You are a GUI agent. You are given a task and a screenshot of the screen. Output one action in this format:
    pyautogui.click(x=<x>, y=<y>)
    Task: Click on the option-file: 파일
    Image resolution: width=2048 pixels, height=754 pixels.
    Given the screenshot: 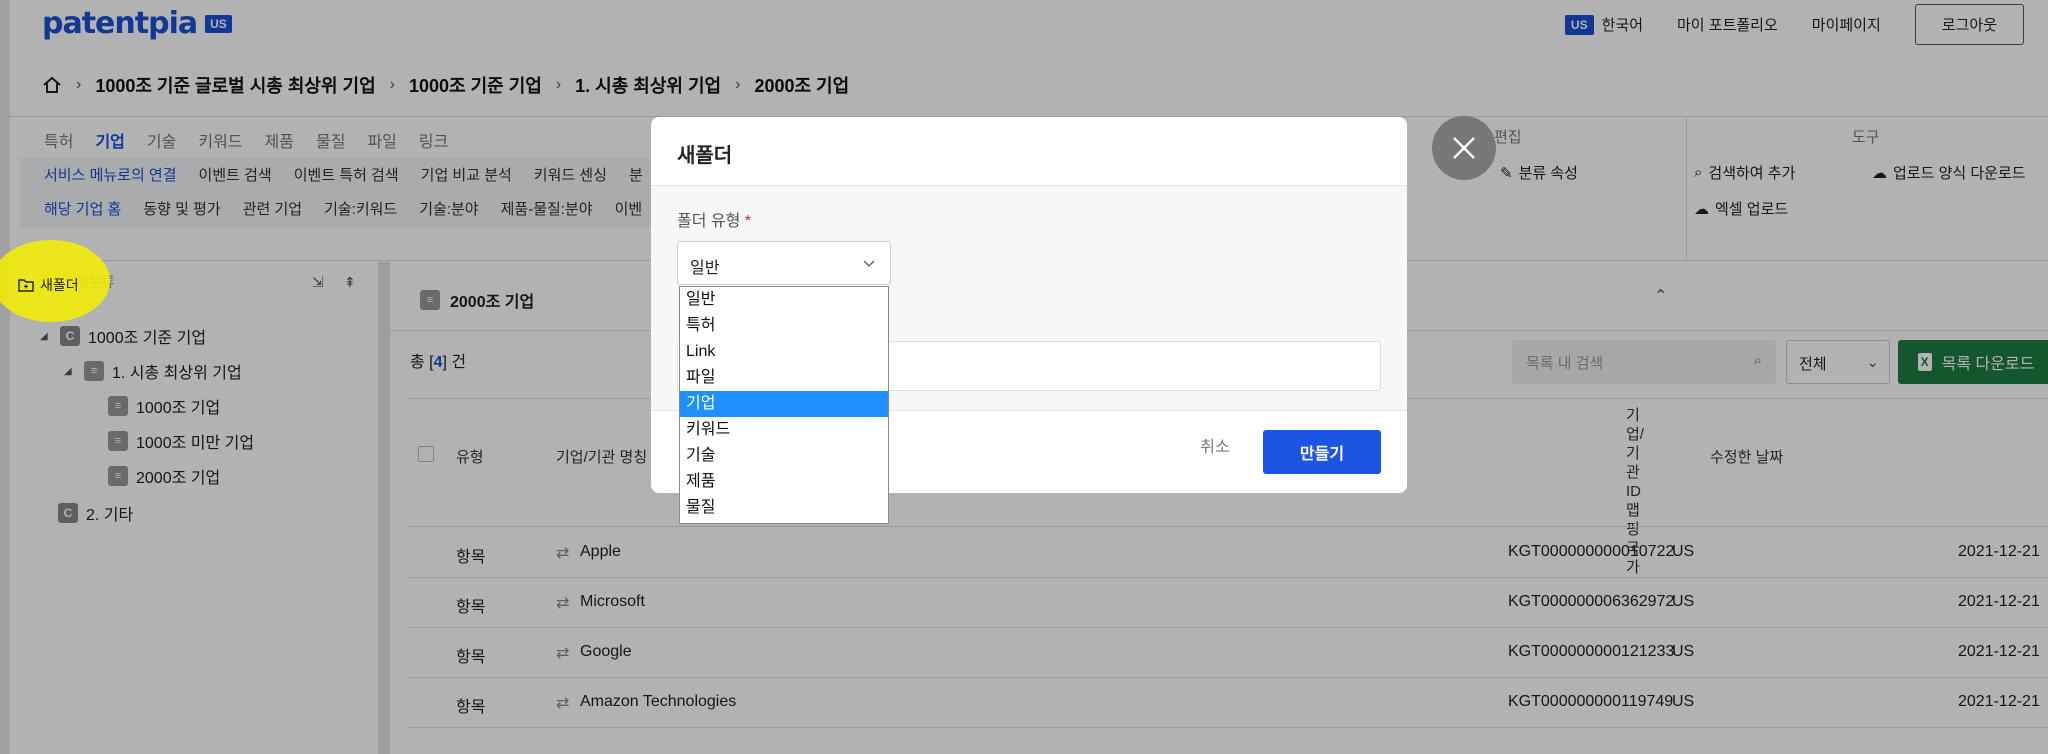 What is the action you would take?
    pyautogui.click(x=784, y=378)
    